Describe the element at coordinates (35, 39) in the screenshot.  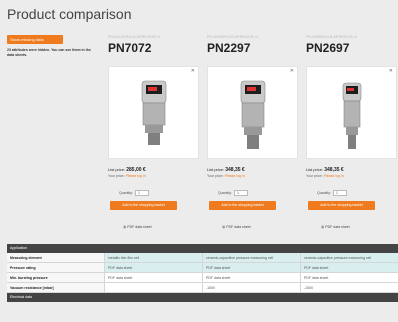
I see `show-missing-data-button: Show missing data` at that location.